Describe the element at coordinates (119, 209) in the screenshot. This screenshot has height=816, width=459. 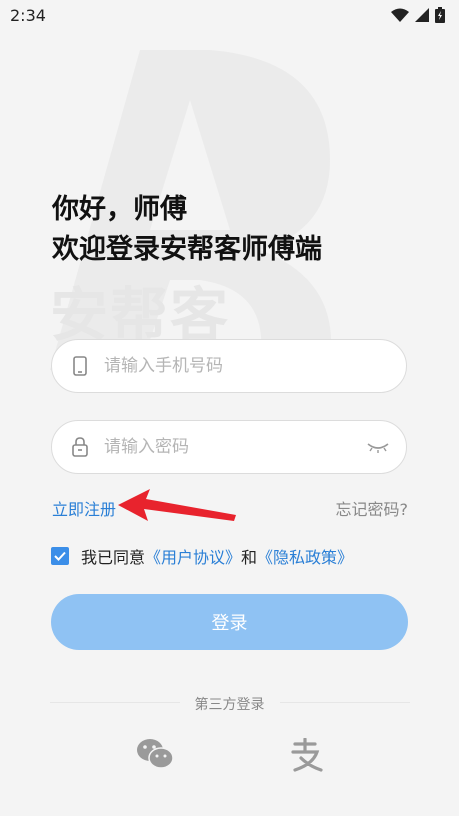
I see `greeting-line-1: 你好，师傅` at that location.